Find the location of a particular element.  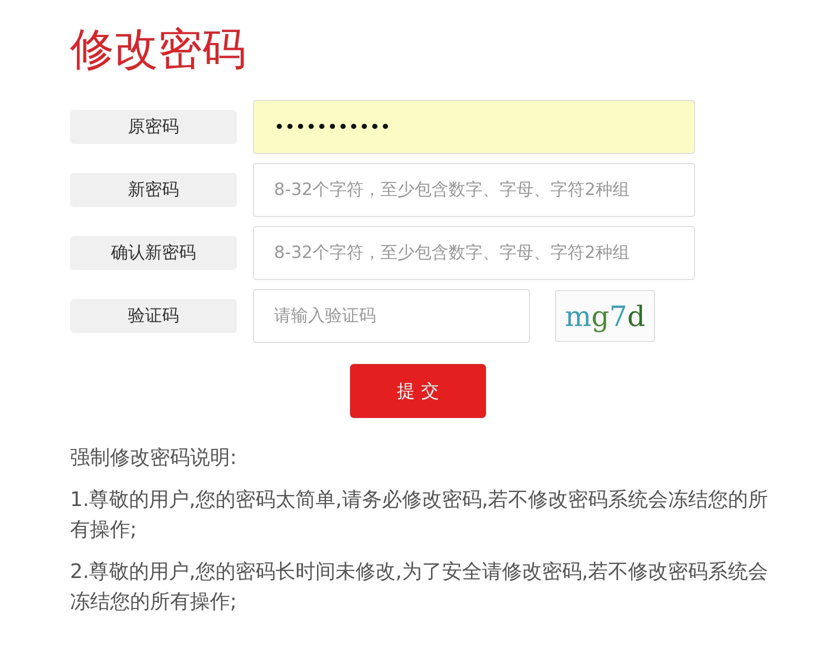

captcha-image: mg7d is located at coordinates (605, 316).